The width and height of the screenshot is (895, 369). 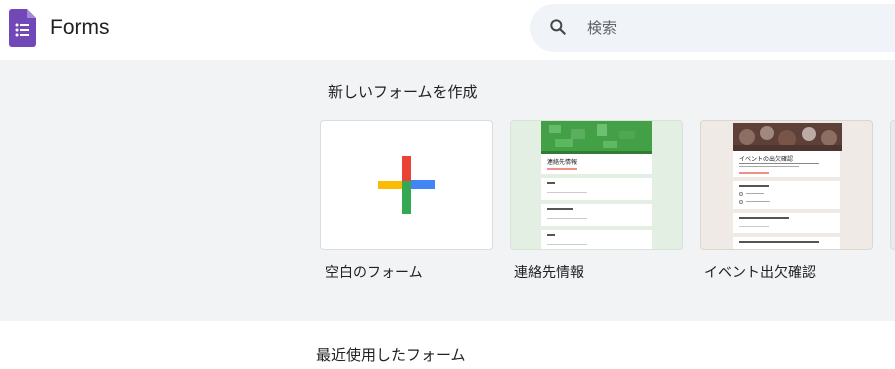 I want to click on event-template-label: イベント出欠確認, so click(x=760, y=272).